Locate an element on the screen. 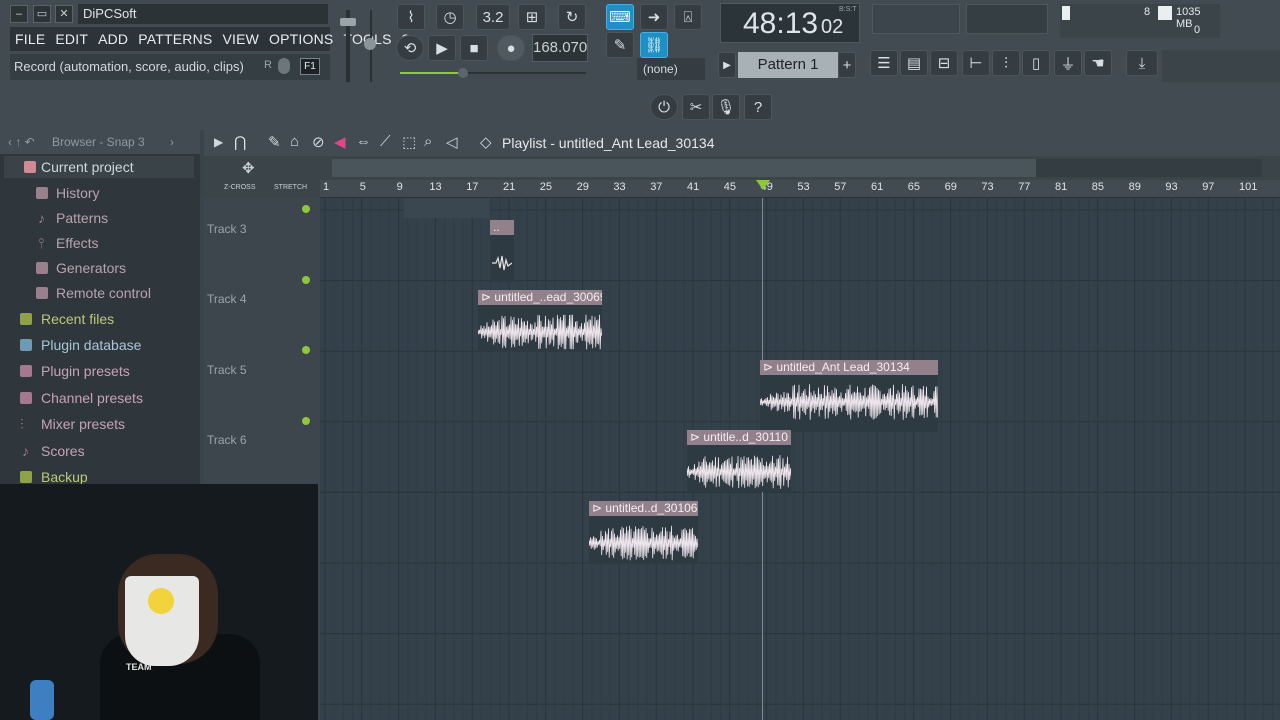  arrangement-icon: ◇ is located at coordinates (486, 142).